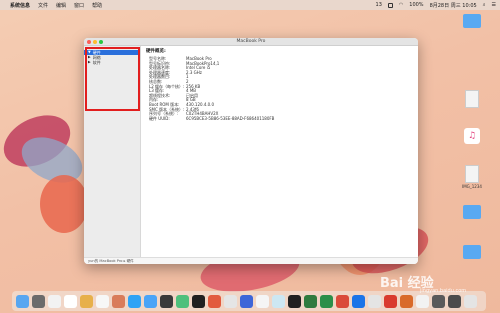 The height and width of the screenshot is (313, 500). I want to click on dock, so click(249, 301).